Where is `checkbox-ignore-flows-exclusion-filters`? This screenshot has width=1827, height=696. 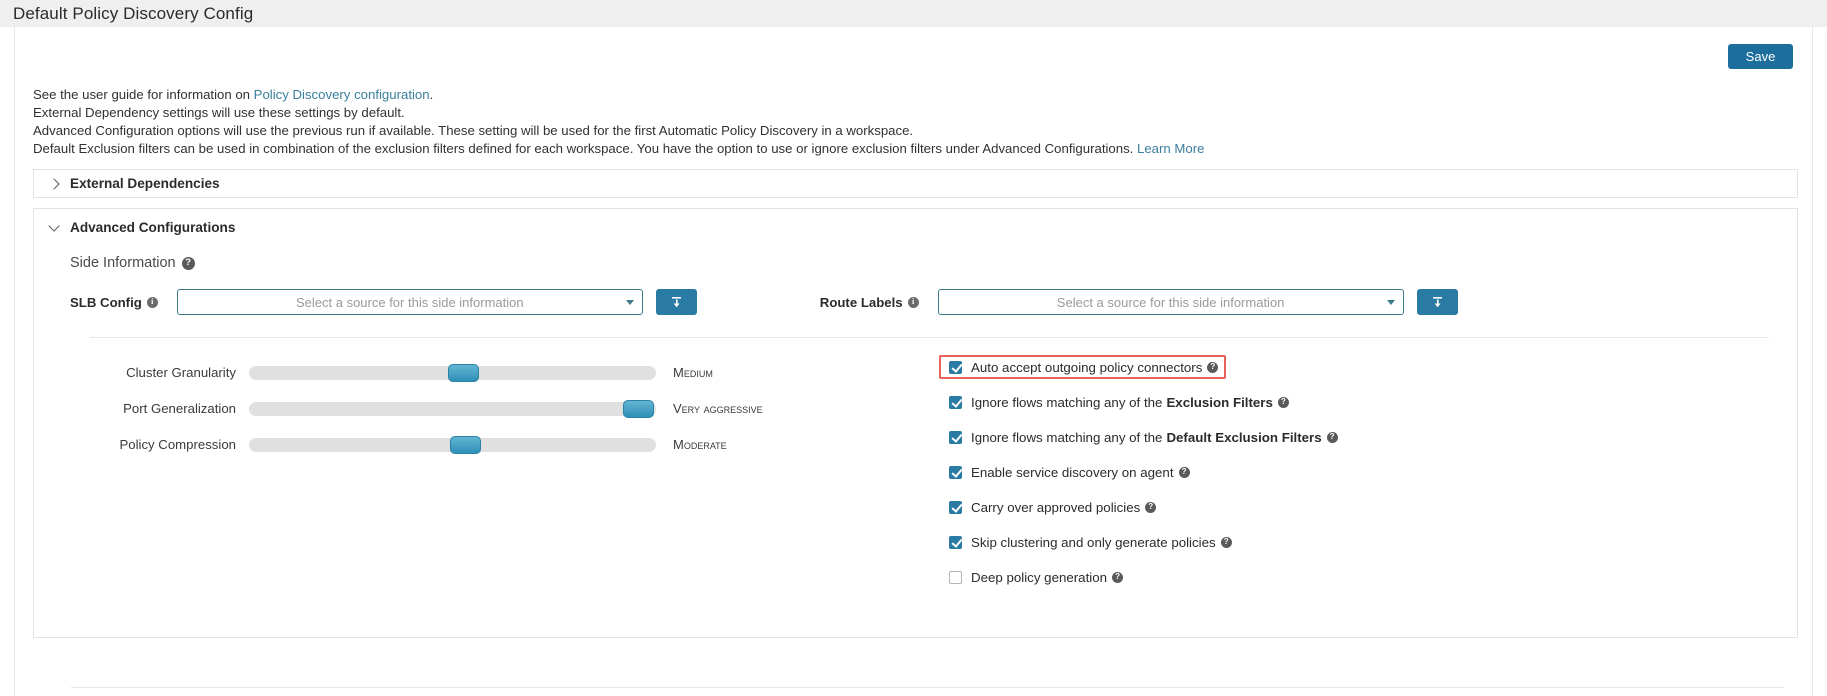 checkbox-ignore-flows-exclusion-filters is located at coordinates (955, 402).